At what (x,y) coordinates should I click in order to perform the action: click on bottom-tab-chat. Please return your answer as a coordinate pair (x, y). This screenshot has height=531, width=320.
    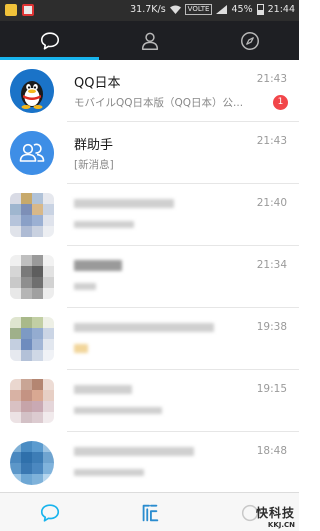
    Looking at the image, I should click on (49, 512).